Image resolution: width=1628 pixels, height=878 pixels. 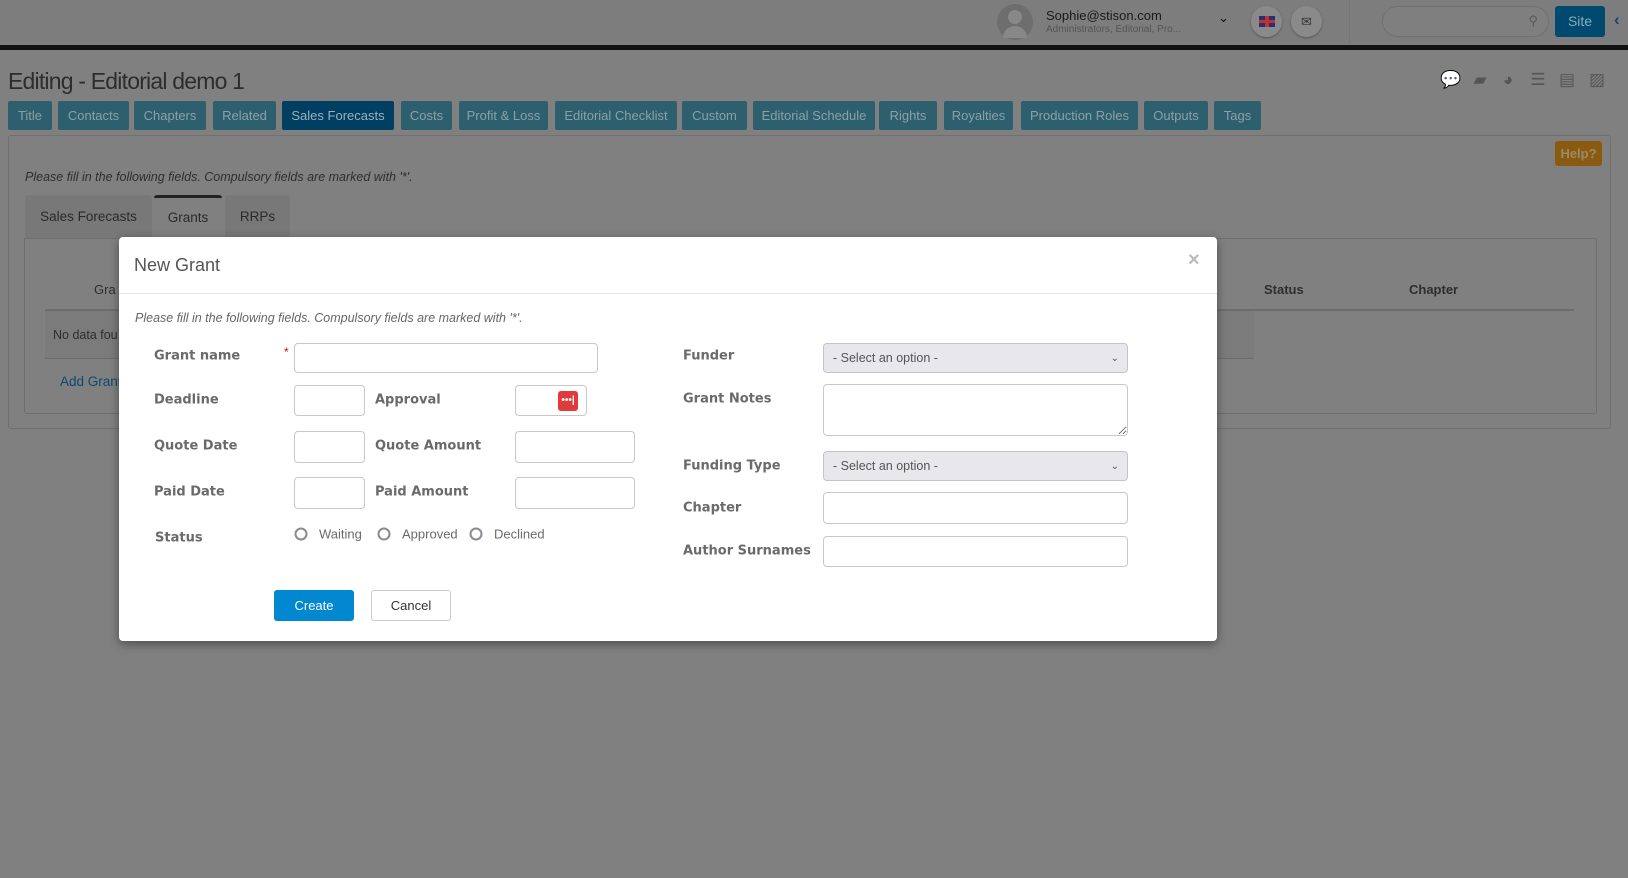 What do you see at coordinates (1580, 21) in the screenshot?
I see `site-button: Site` at bounding box center [1580, 21].